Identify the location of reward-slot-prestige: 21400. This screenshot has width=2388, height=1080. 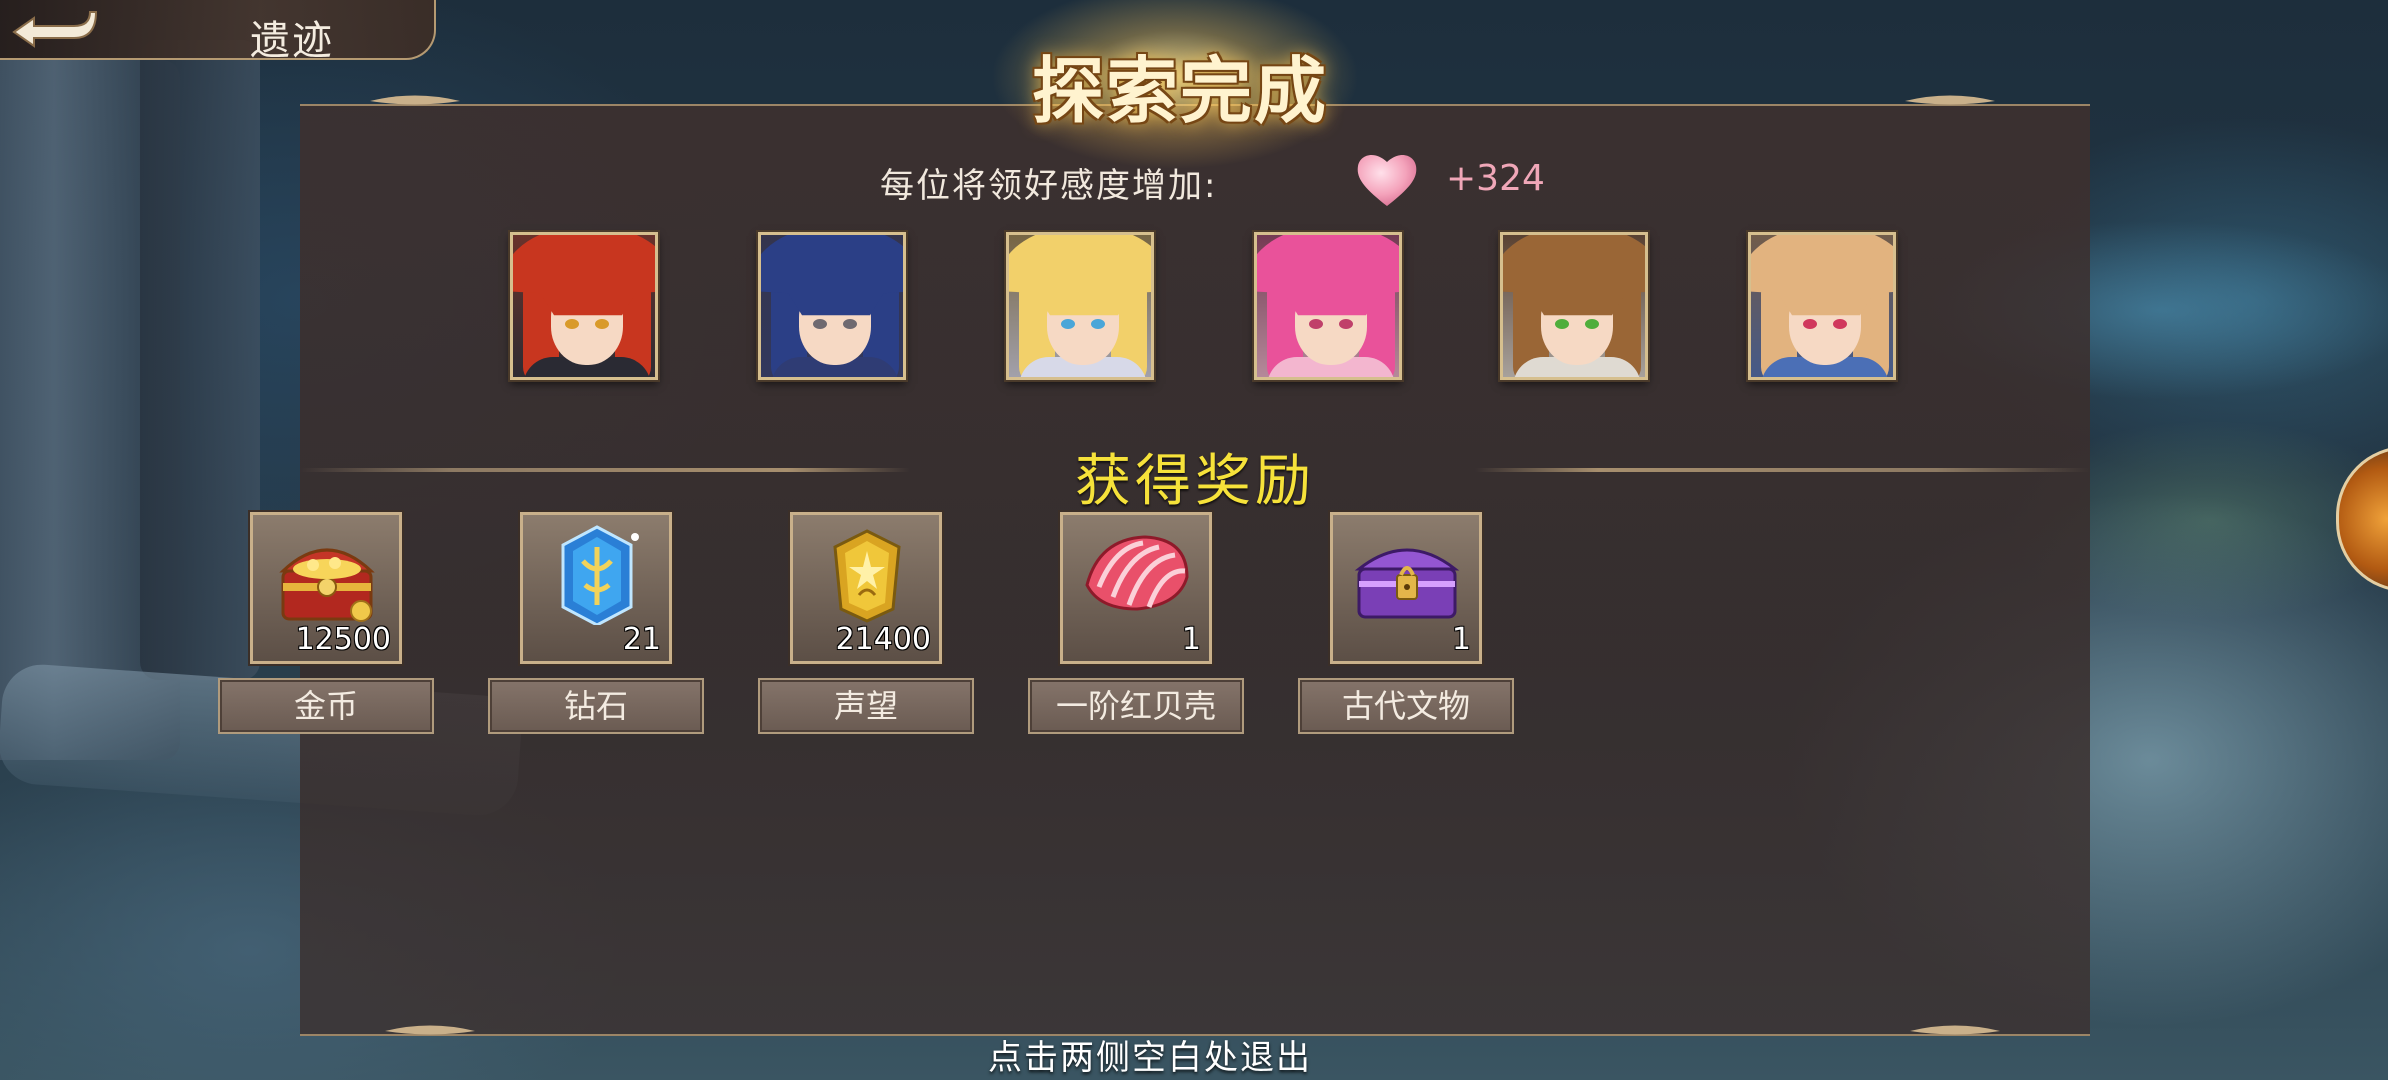
(866, 588).